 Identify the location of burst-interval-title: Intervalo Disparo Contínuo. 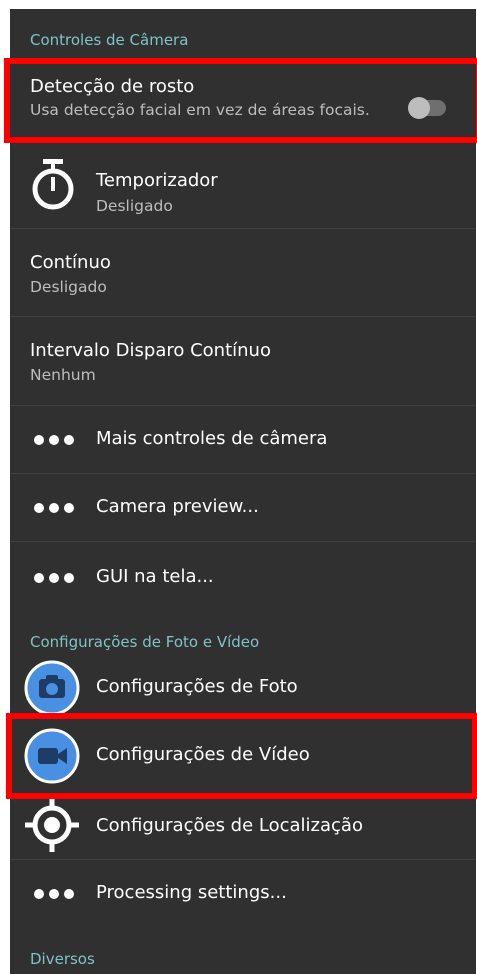
(150, 350).